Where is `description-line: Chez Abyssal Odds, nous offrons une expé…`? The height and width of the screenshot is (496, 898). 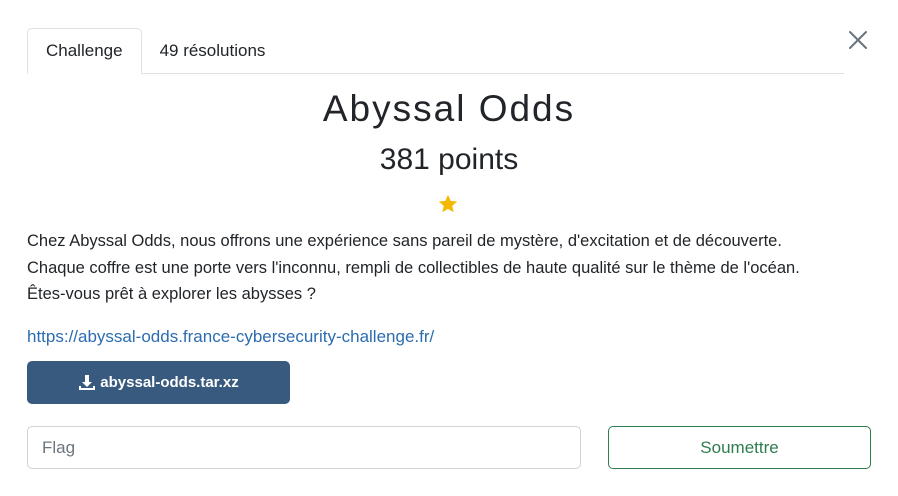
description-line: Chez Abyssal Odds, nous offrons une expé… is located at coordinates (404, 241).